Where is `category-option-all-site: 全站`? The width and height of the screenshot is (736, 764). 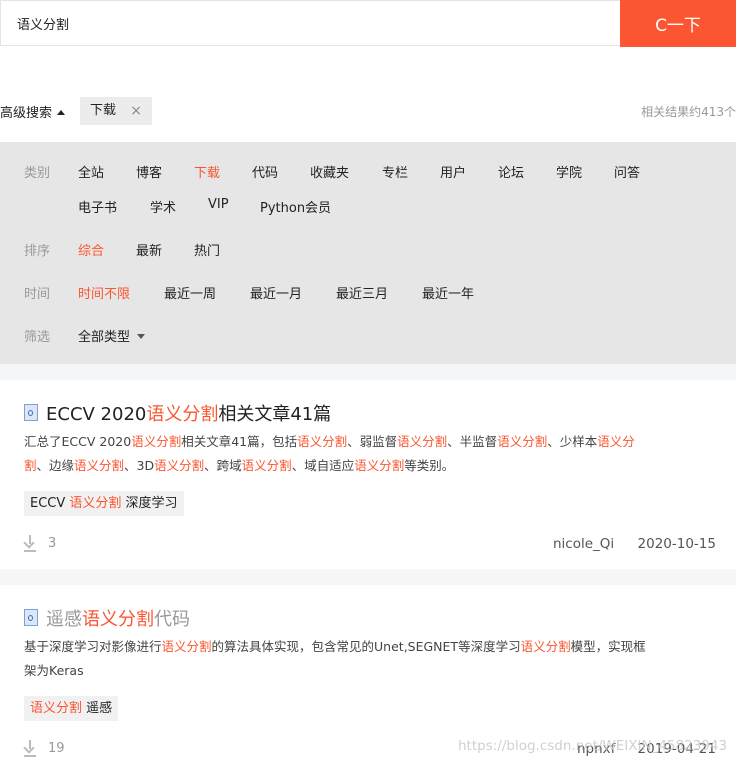 category-option-all-site: 全站 is located at coordinates (91, 171).